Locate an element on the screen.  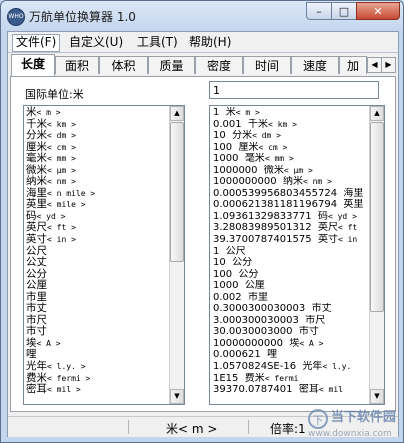
unit-list-item: 米< m > is located at coordinates (98, 112).